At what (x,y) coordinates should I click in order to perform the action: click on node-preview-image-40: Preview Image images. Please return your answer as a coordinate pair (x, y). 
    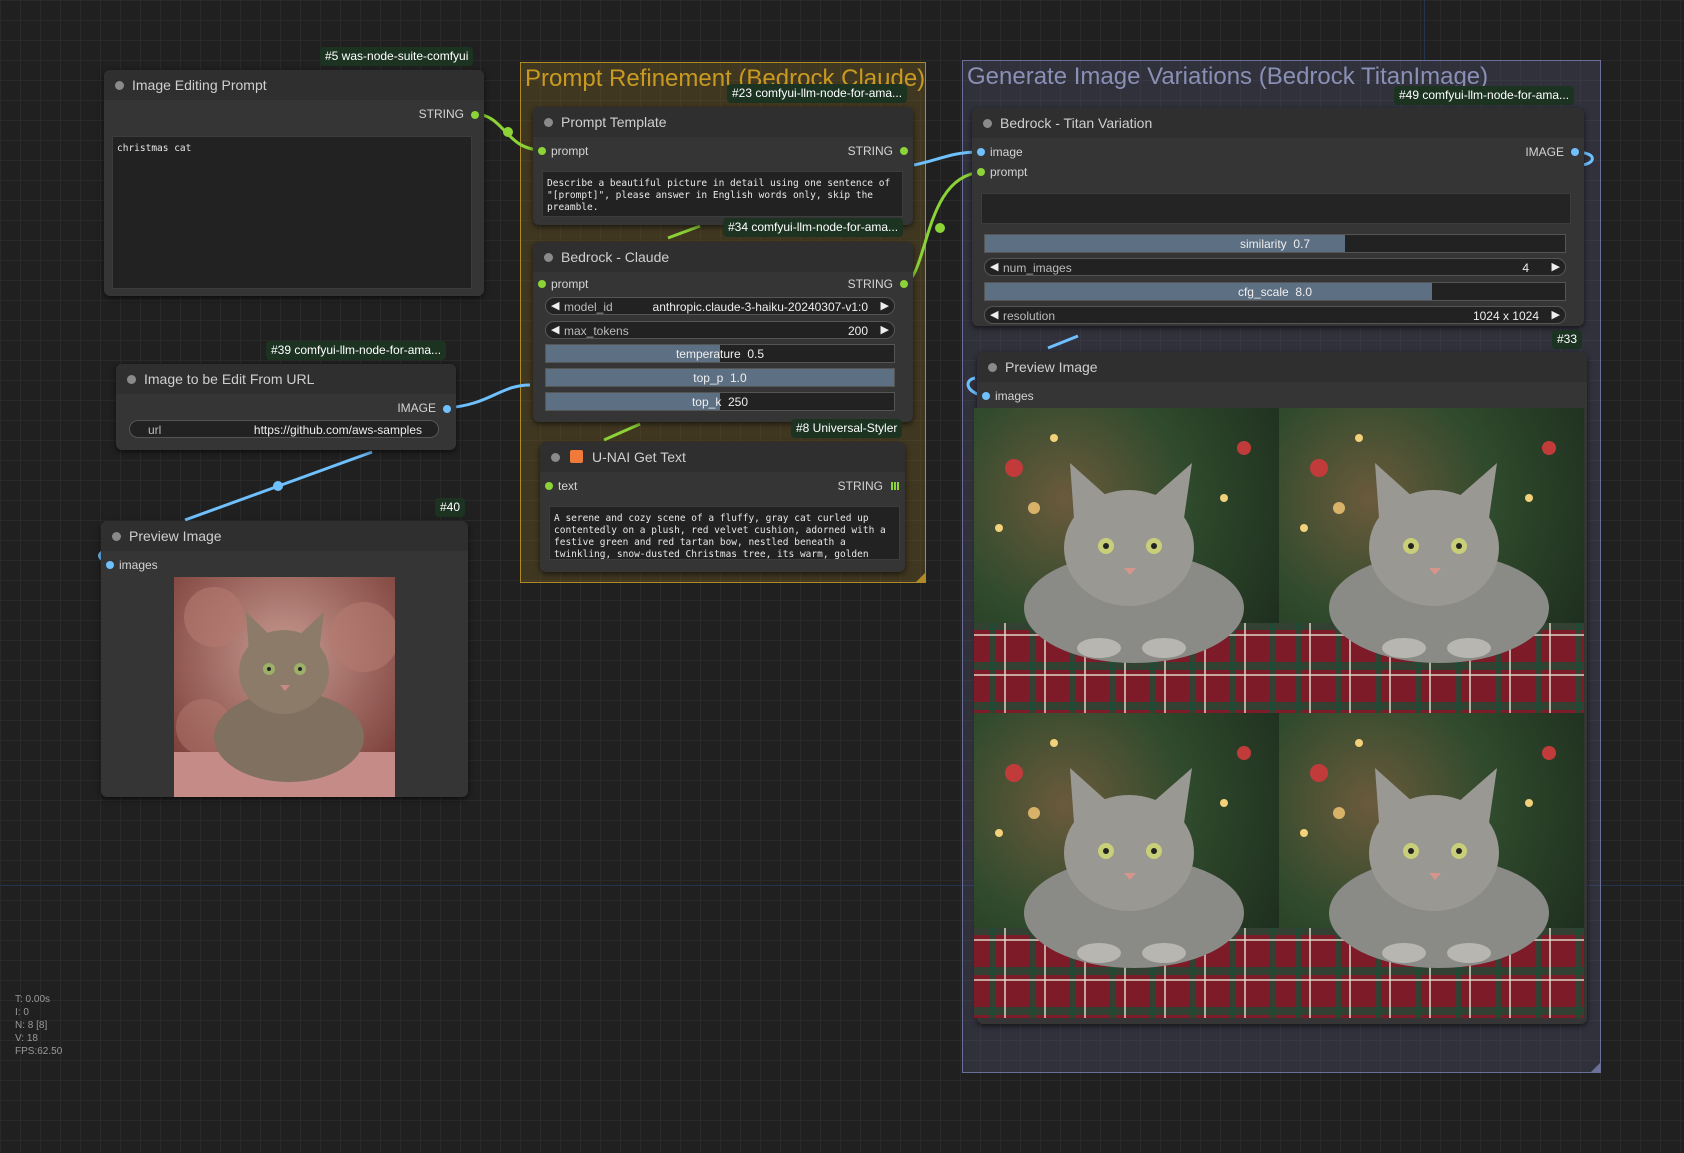
    Looking at the image, I should click on (284, 659).